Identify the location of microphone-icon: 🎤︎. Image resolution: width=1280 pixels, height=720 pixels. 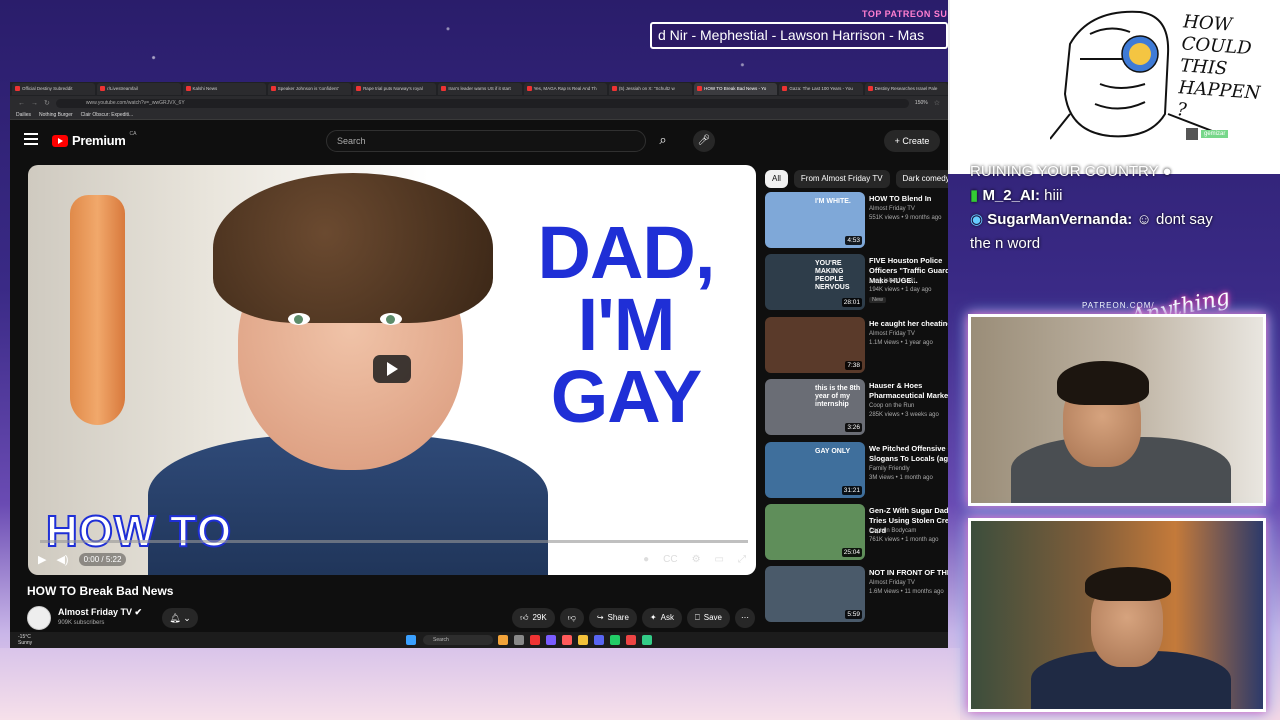
(704, 141).